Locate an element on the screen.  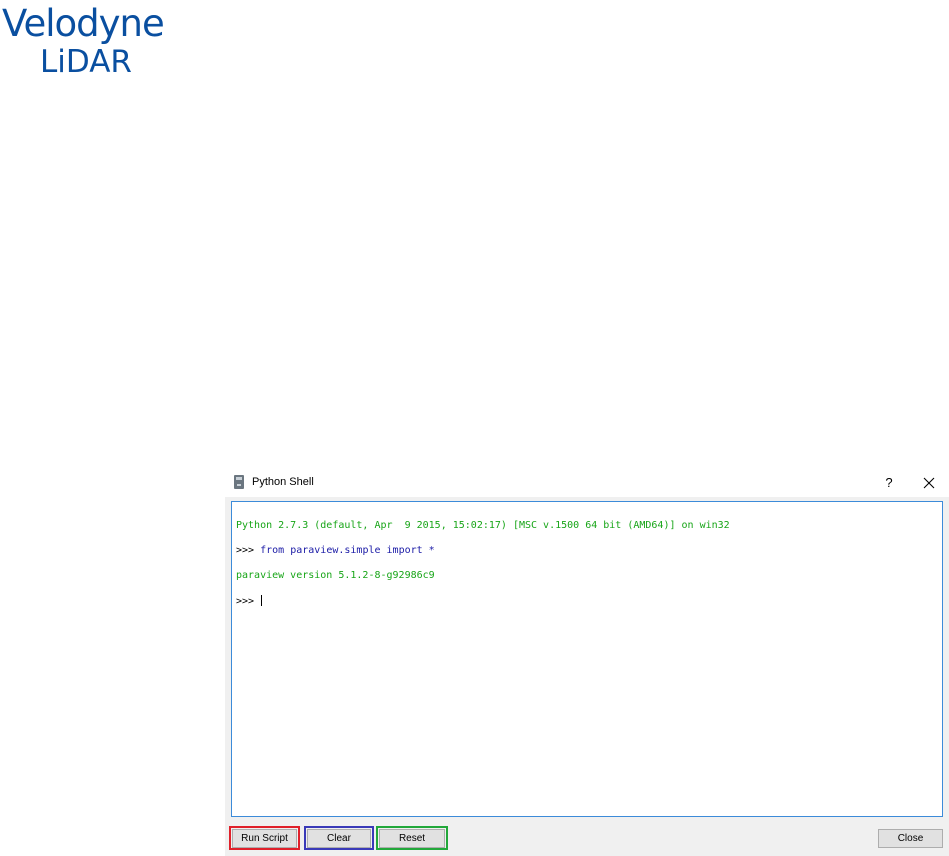
console-line: paraview version 5.1.2-8-g92986c9 is located at coordinates (335, 575).